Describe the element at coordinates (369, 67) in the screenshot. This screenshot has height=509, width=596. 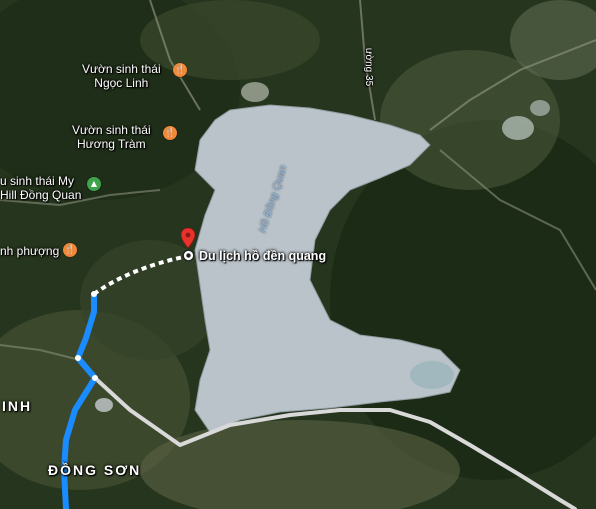
I see `road-label: ường 35` at that location.